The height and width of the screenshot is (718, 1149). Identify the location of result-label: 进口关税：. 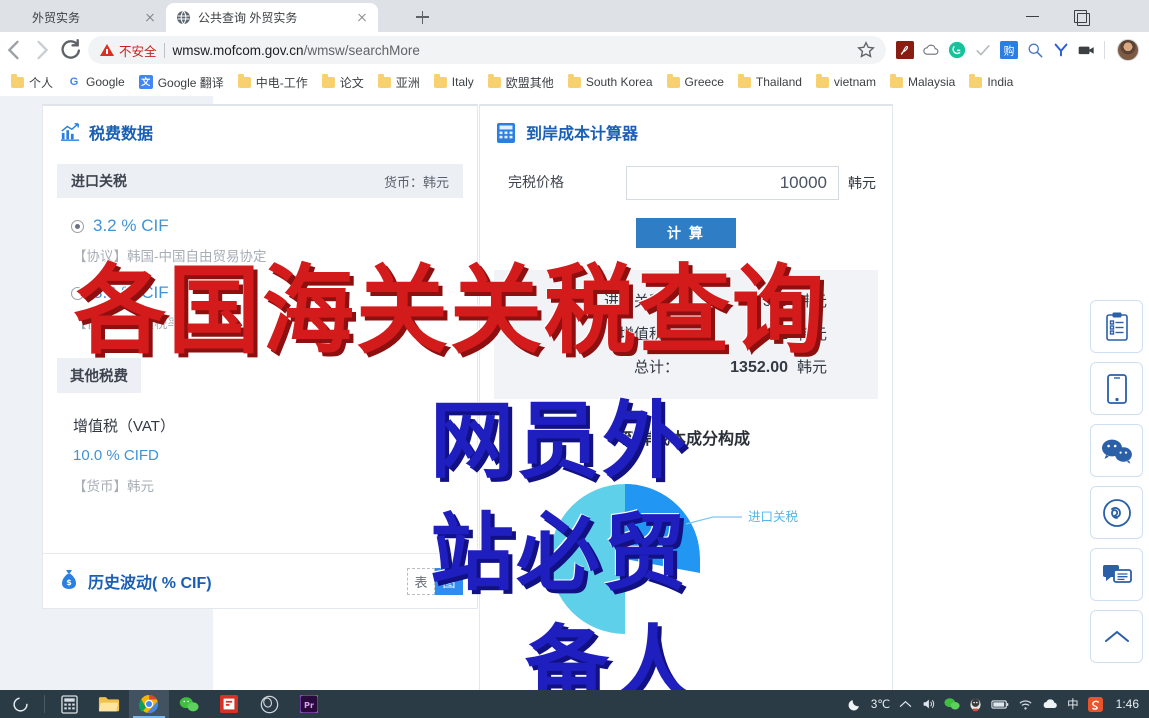
(641, 301).